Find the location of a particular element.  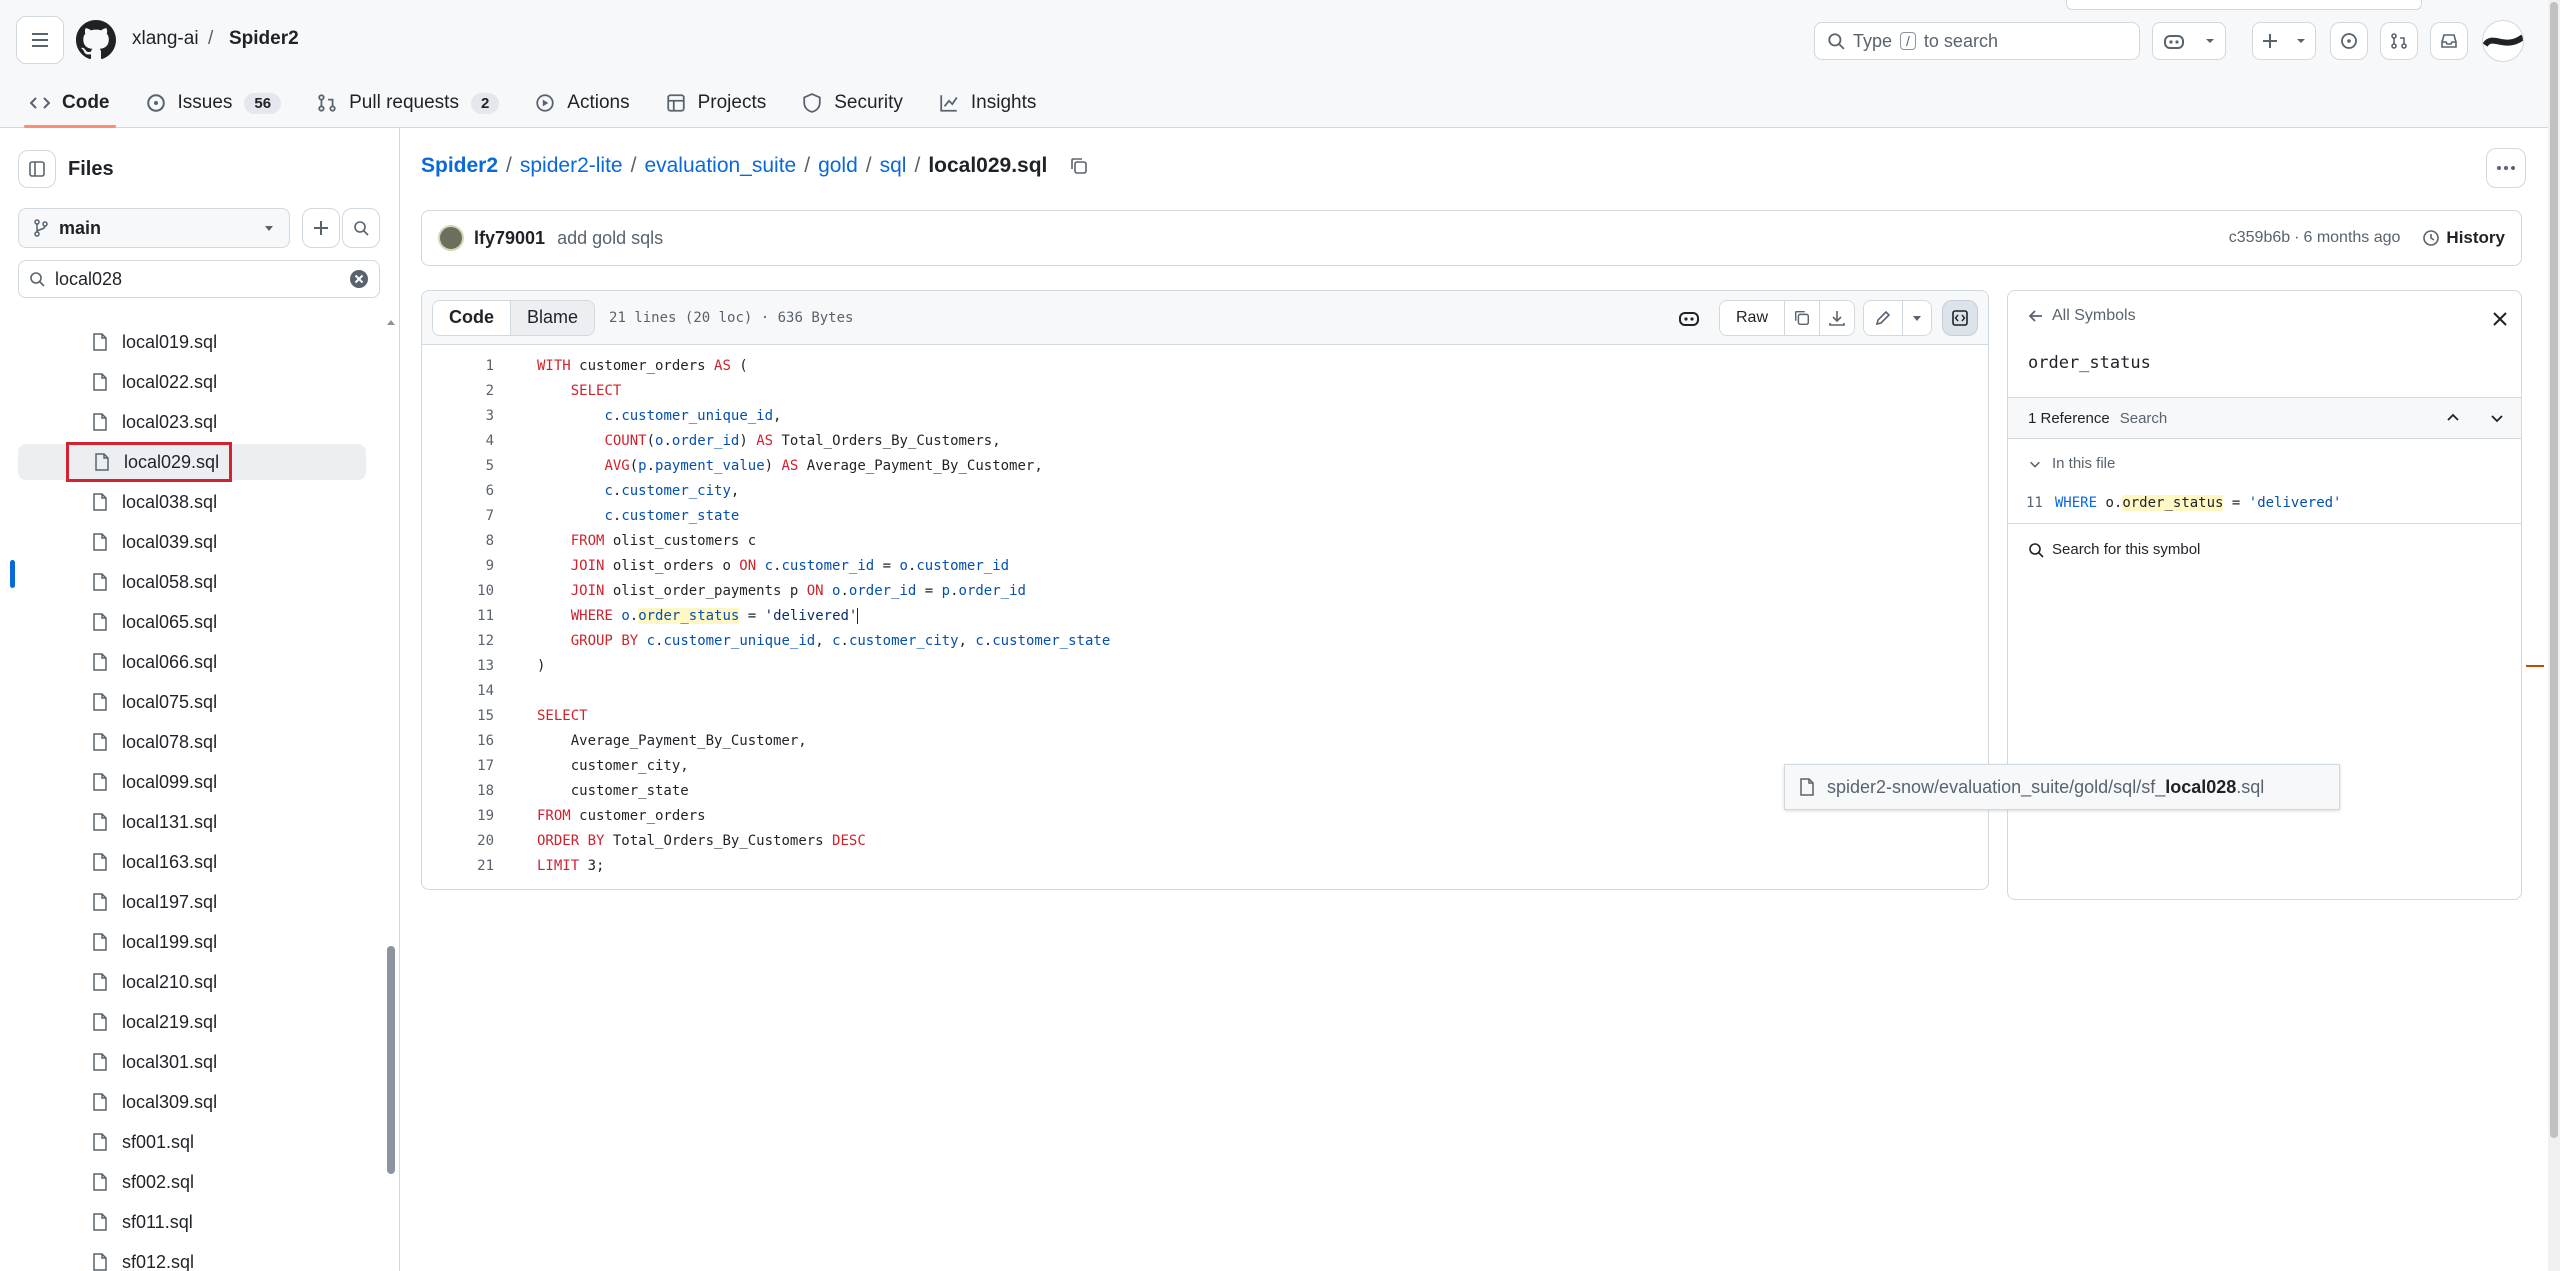

code-line: 14 is located at coordinates (1205, 690).